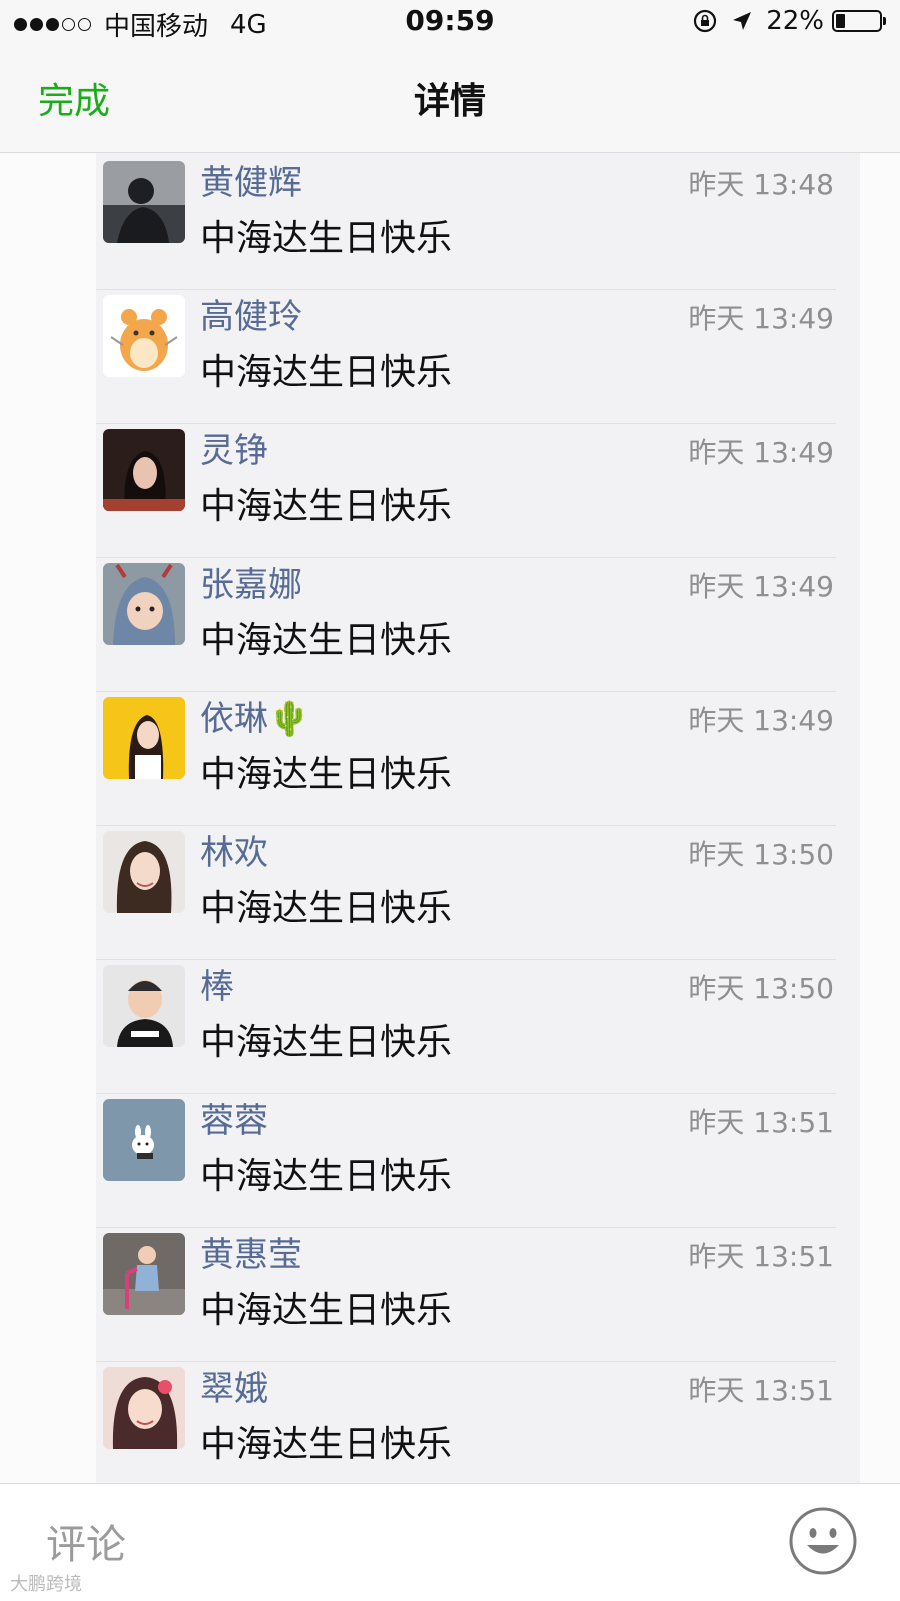 The height and width of the screenshot is (1601, 900). I want to click on status-bar: 中国移动 4G 09:59 22%, so click(450, 23).